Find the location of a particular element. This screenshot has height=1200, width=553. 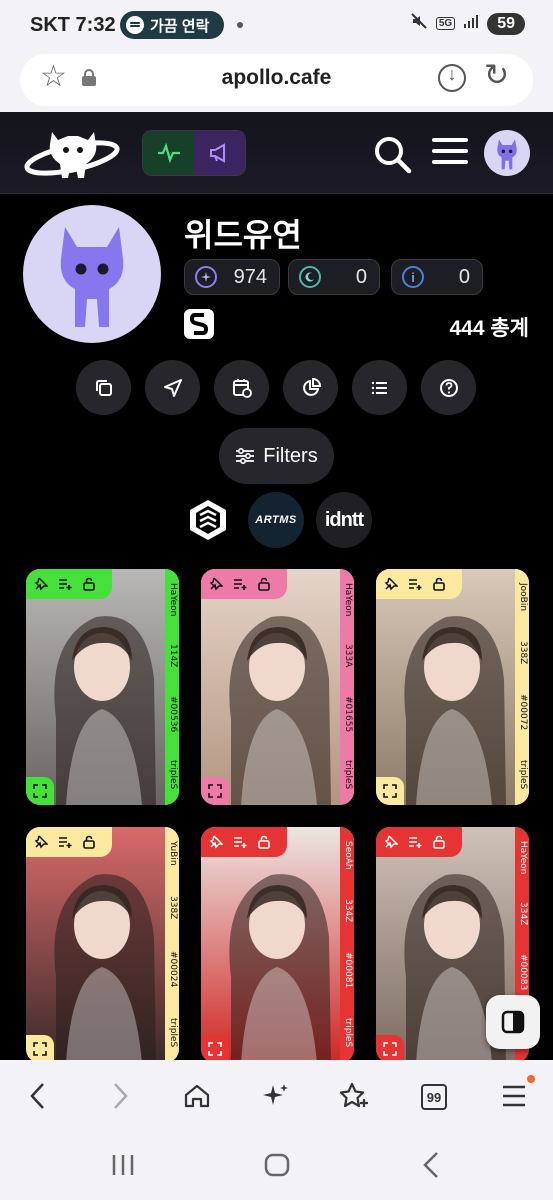

sidebar-toggle-button is located at coordinates (513, 1022).